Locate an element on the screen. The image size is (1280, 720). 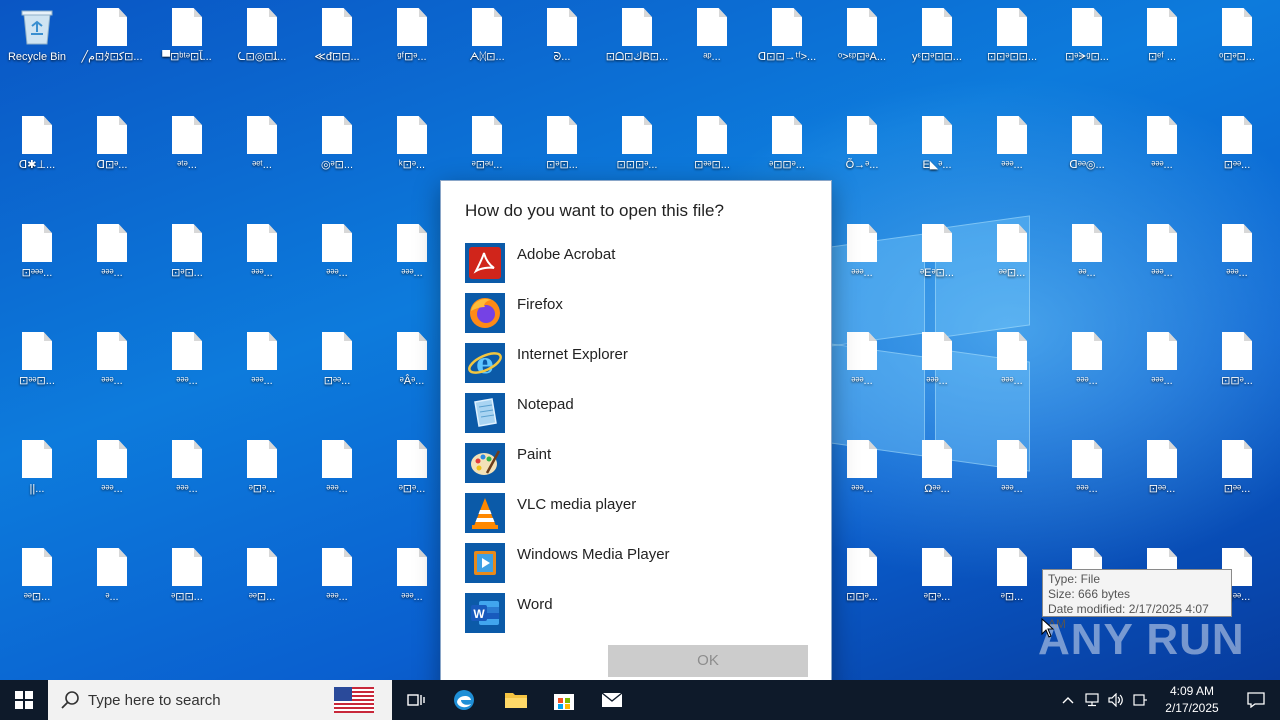
taskbar-mail is located at coordinates (612, 700).